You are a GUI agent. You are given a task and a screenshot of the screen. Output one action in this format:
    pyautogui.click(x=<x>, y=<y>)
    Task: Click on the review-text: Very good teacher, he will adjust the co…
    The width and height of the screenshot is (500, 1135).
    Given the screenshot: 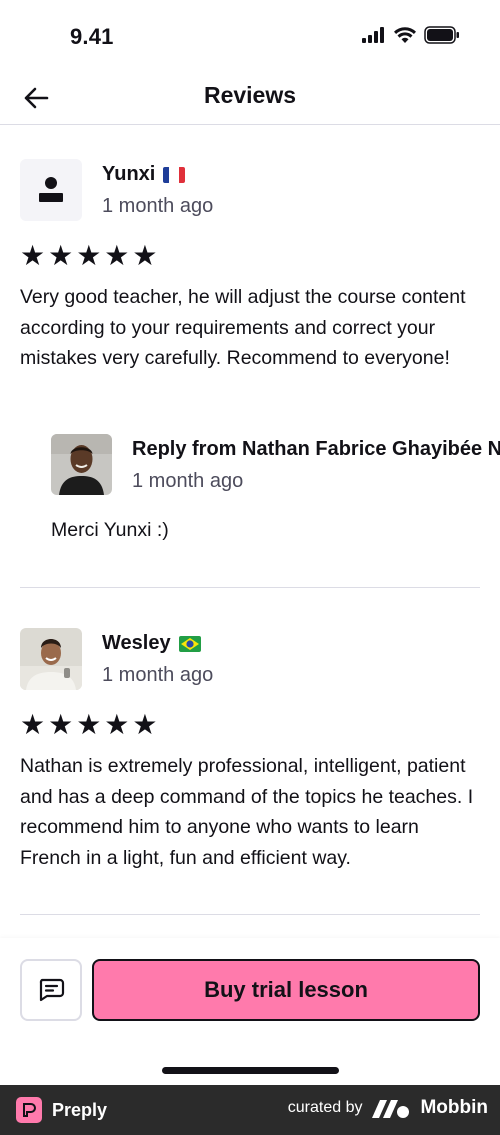 What is the action you would take?
    pyautogui.click(x=243, y=327)
    